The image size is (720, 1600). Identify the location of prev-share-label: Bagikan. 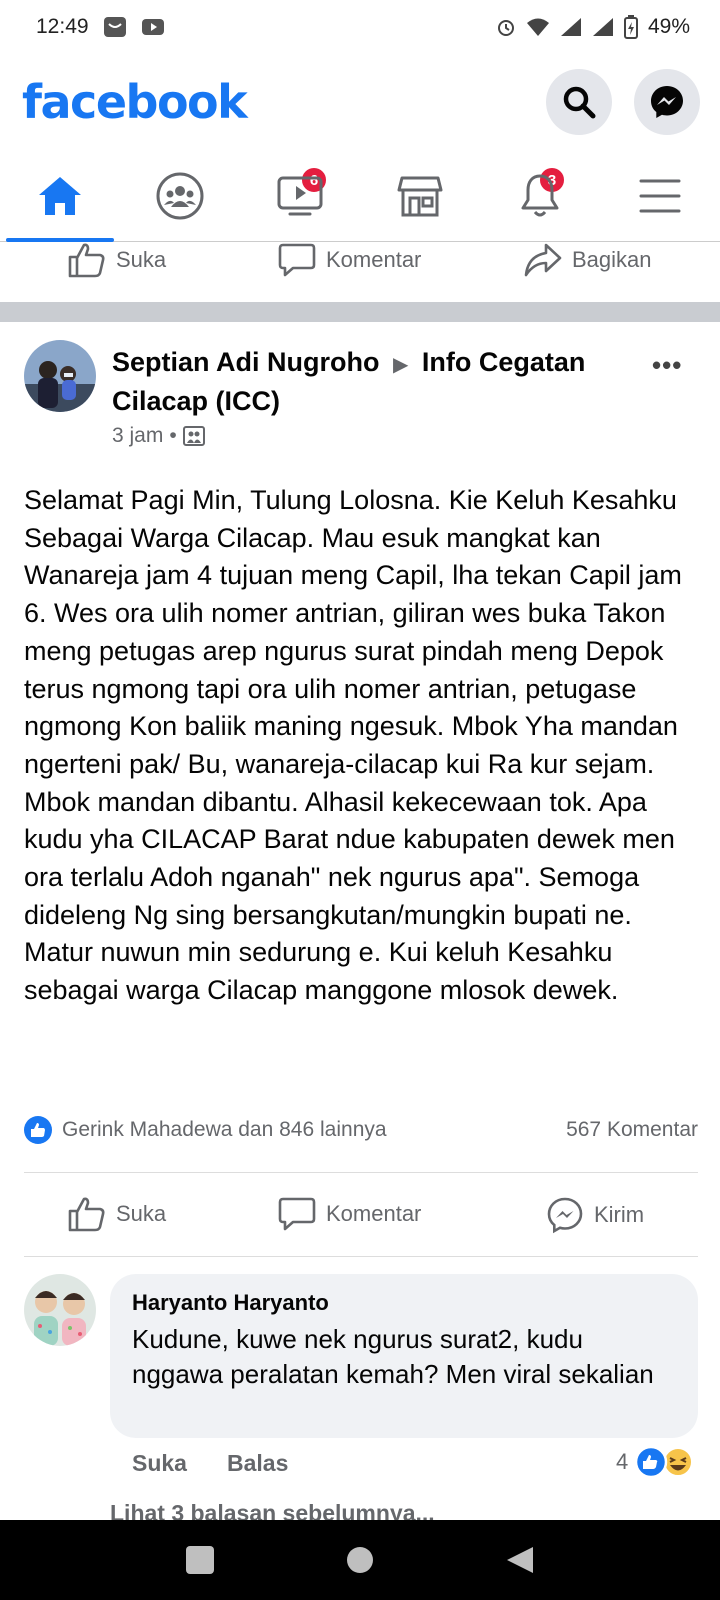
(612, 259).